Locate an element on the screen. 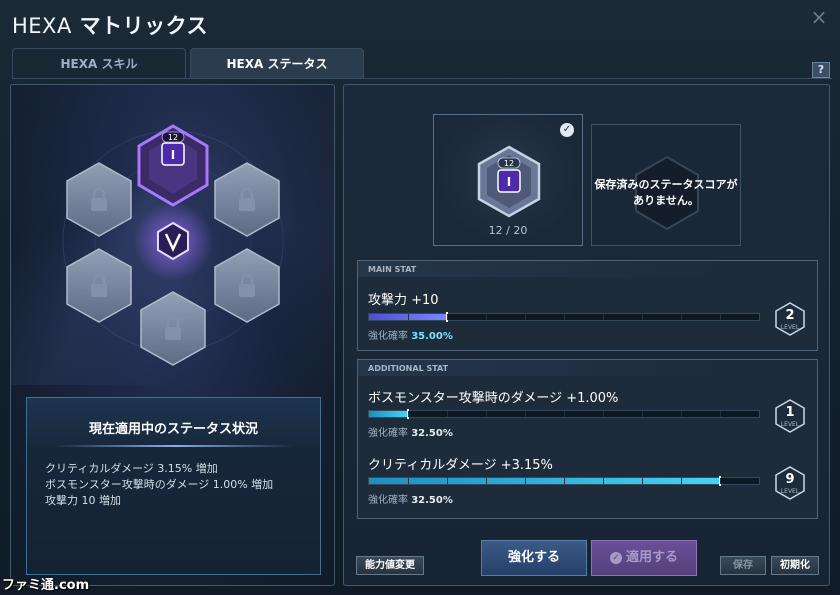  additional-stat-level-badge: 9 LEVEL is located at coordinates (790, 483).